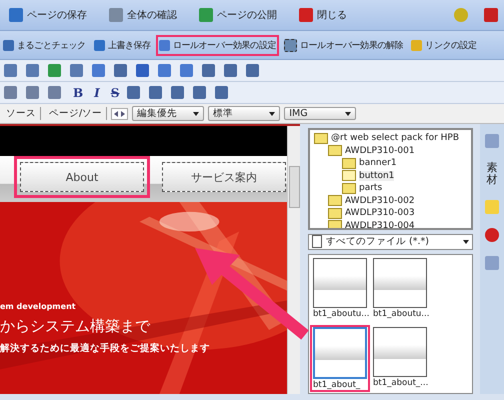 The width and height of the screenshot is (504, 400). I want to click on tree-item: @rt web select pack for HPB, so click(395, 138).